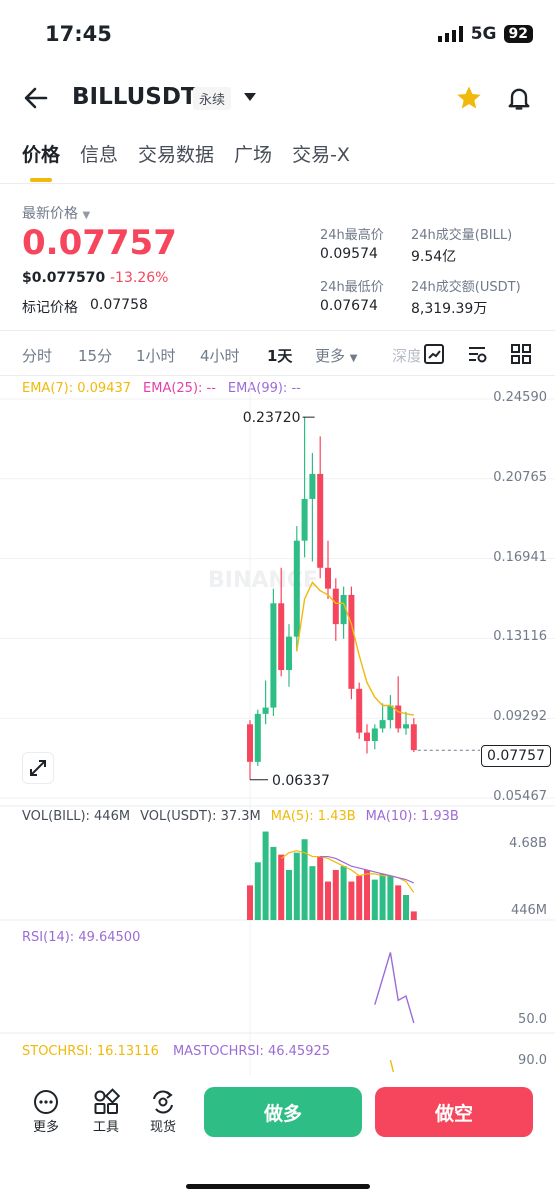 Image resolution: width=555 pixels, height=1200 pixels. What do you see at coordinates (283, 1112) in the screenshot?
I see `long-button: 做多` at bounding box center [283, 1112].